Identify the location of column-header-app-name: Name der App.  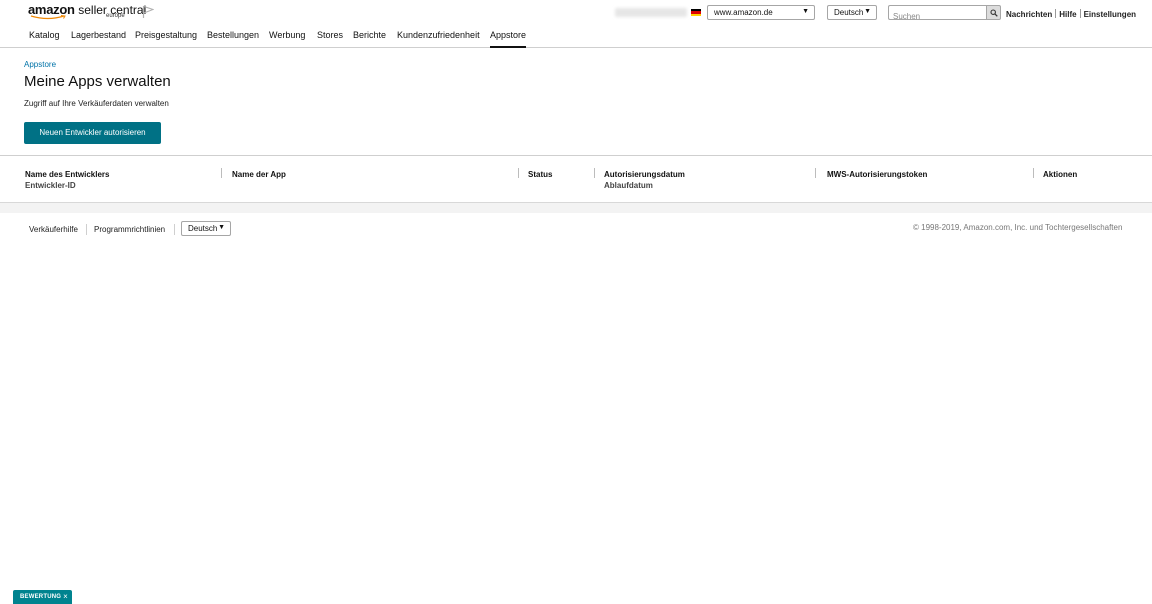
(259, 174).